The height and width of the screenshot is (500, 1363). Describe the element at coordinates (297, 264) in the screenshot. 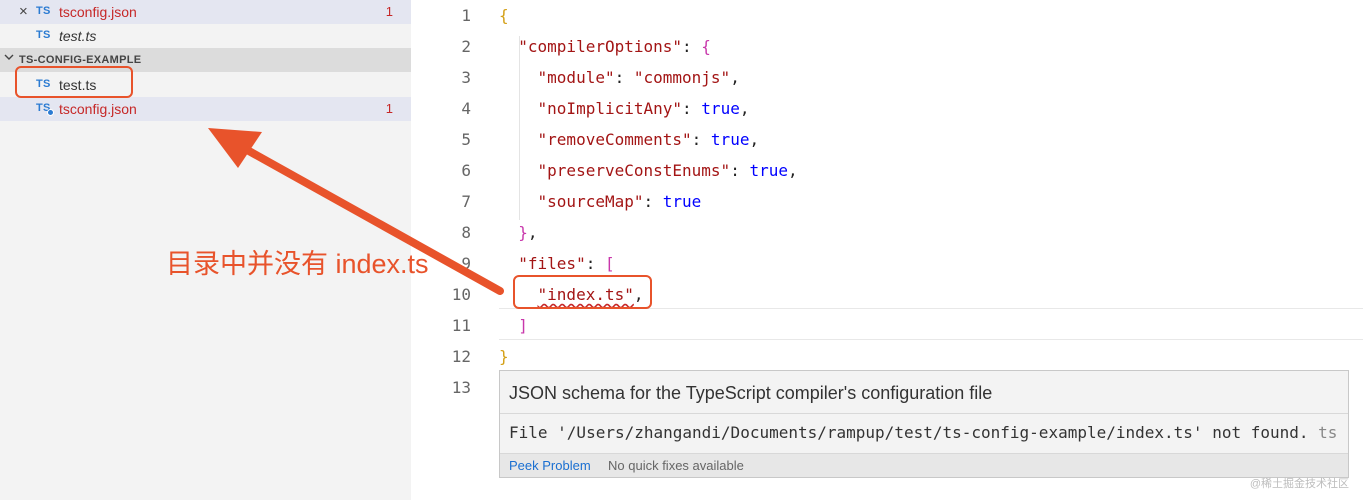

I see `annotation-text: 目录中并没有 index.ts` at that location.